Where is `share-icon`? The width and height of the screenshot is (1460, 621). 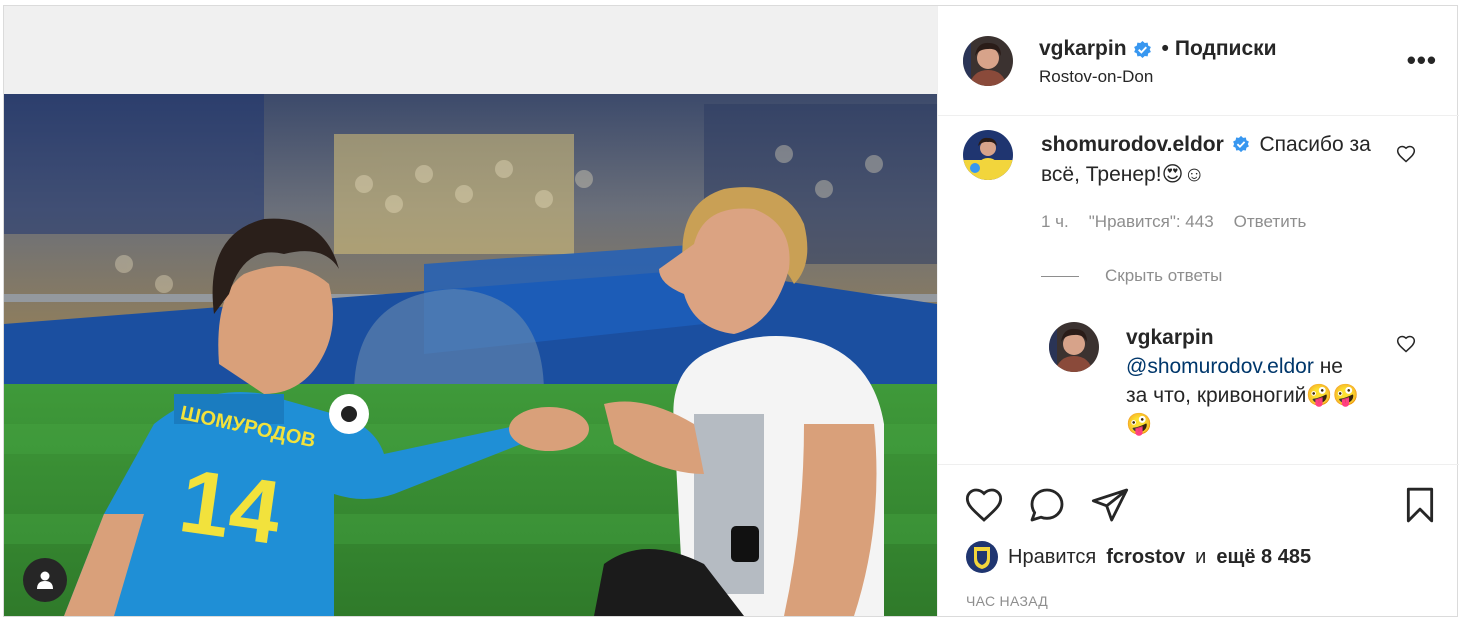 share-icon is located at coordinates (1110, 505).